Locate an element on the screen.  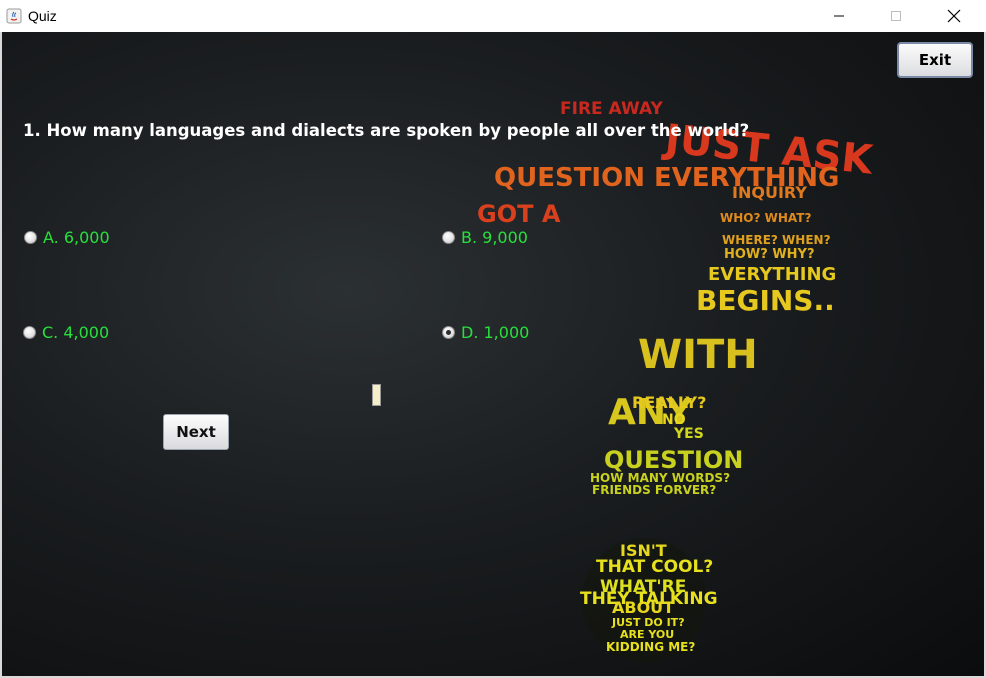
option-d: D. 1,000 is located at coordinates (485, 332).